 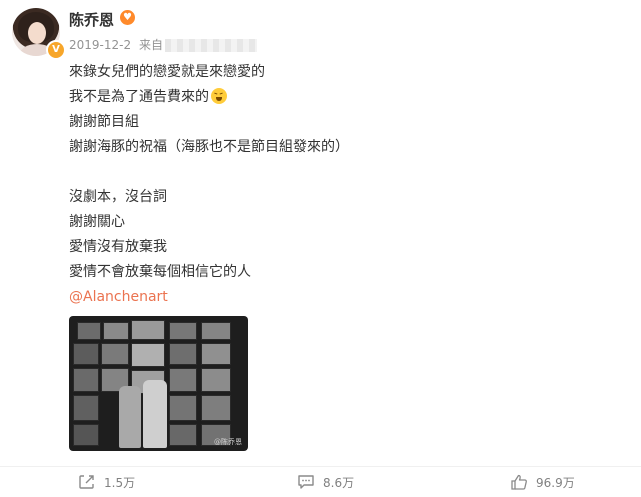 What do you see at coordinates (306, 482) in the screenshot?
I see `comment-icon` at bounding box center [306, 482].